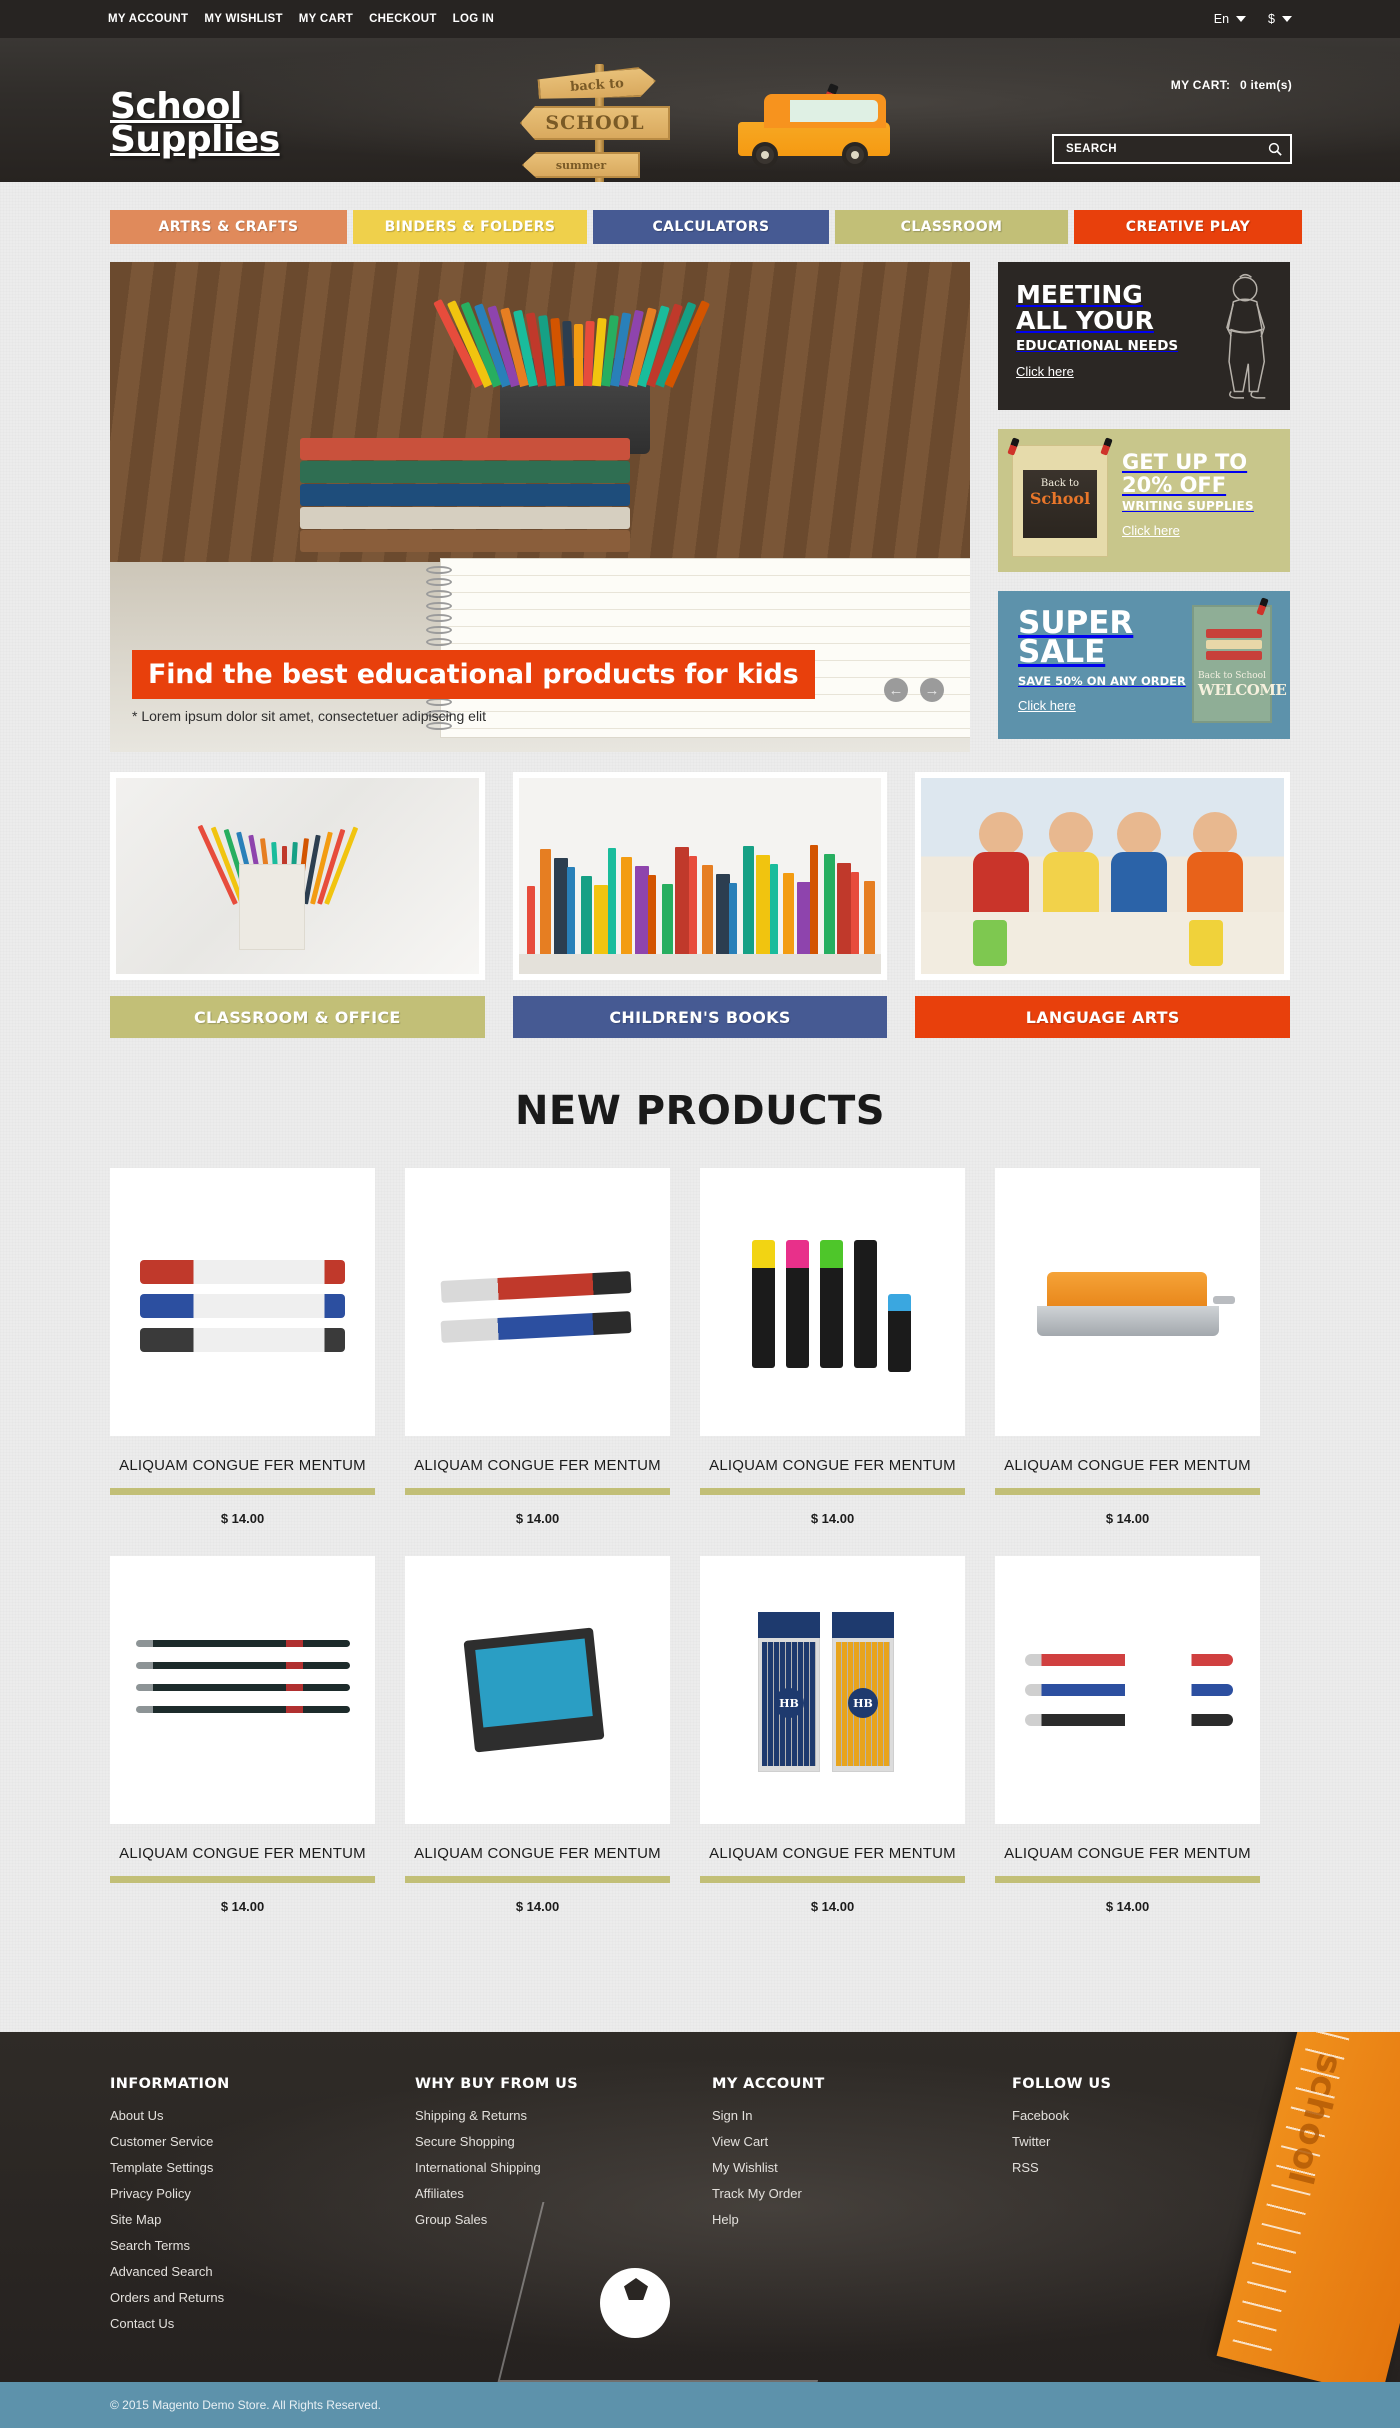 The image size is (1400, 2428). What do you see at coordinates (262, 2245) in the screenshot?
I see `footer-link: Search Terms` at bounding box center [262, 2245].